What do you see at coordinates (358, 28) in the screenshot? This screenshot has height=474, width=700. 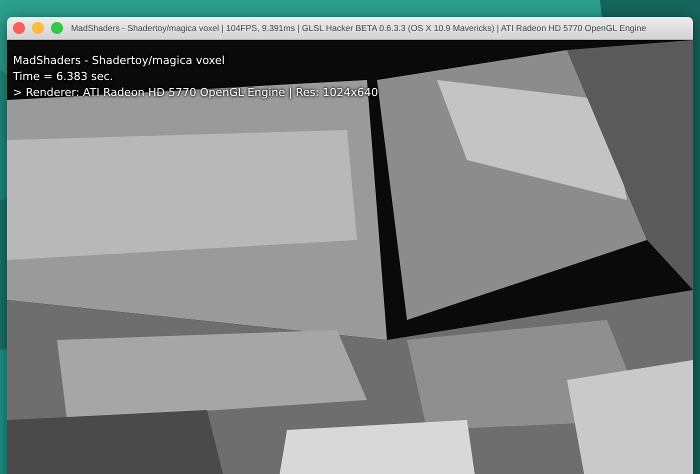 I see `window-title: MadShaders - Shadertoy/magica voxel | 104FPS, 9.391ms | GLSL Hacker BETA 0.6.3.3 (OS X 10.9 Mavericks) | ATI Radeon HD 5770 OpenGL Engine` at bounding box center [358, 28].